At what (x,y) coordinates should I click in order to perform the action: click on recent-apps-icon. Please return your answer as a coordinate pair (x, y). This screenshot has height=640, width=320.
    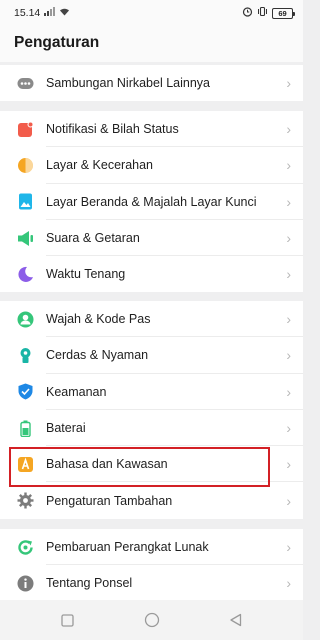
    Looking at the image, I should click on (68, 620).